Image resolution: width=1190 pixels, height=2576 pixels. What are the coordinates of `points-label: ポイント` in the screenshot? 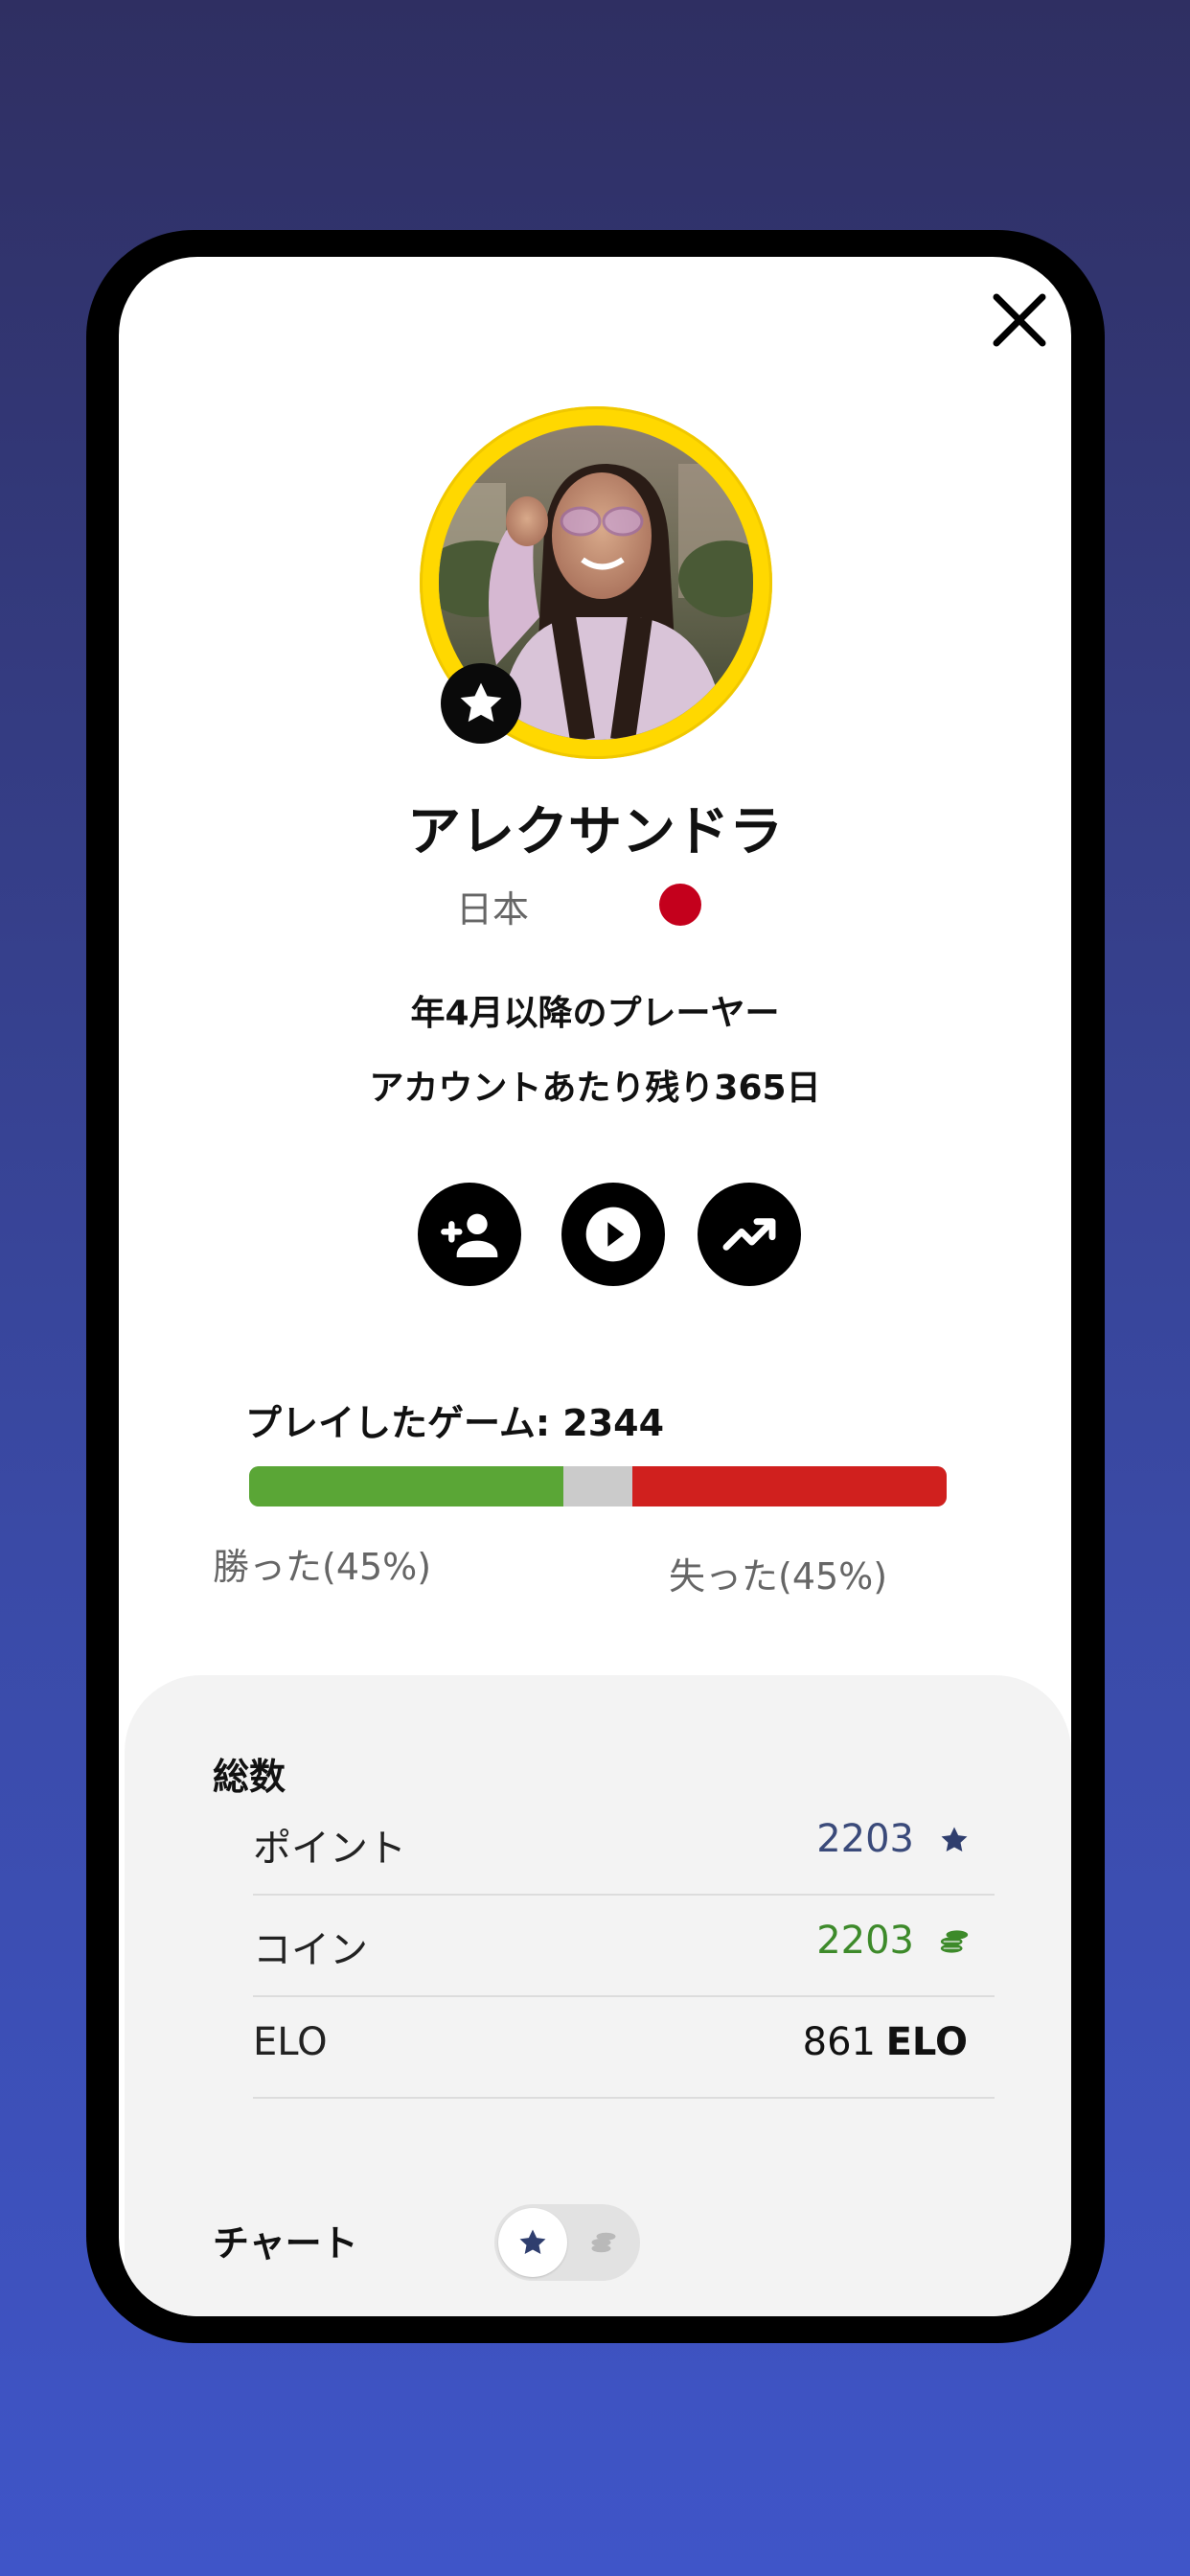 It's located at (329, 1849).